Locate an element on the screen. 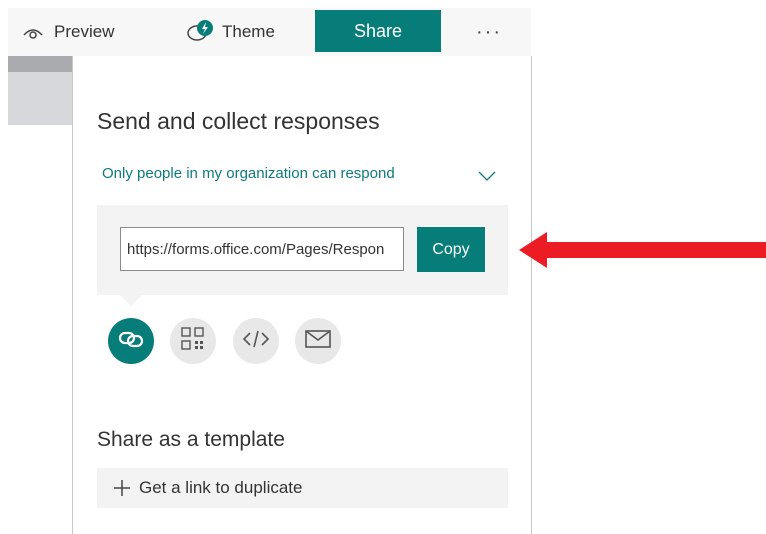 This screenshot has height=534, width=766. share-email-button is located at coordinates (318, 341).